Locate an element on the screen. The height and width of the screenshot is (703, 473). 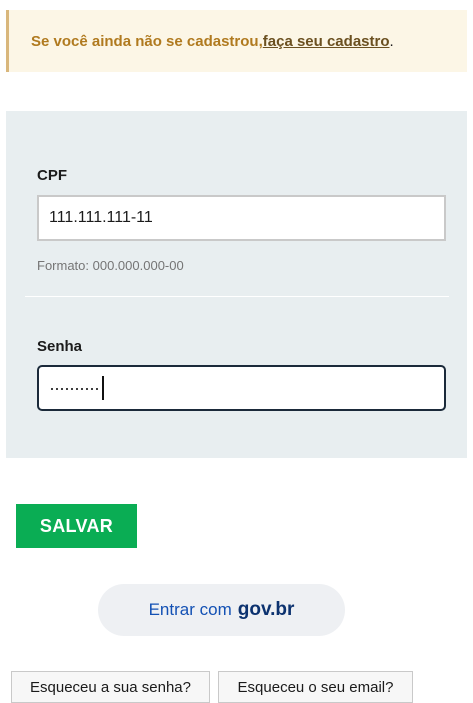
govbr-prefix: Entrar com is located at coordinates (190, 609).